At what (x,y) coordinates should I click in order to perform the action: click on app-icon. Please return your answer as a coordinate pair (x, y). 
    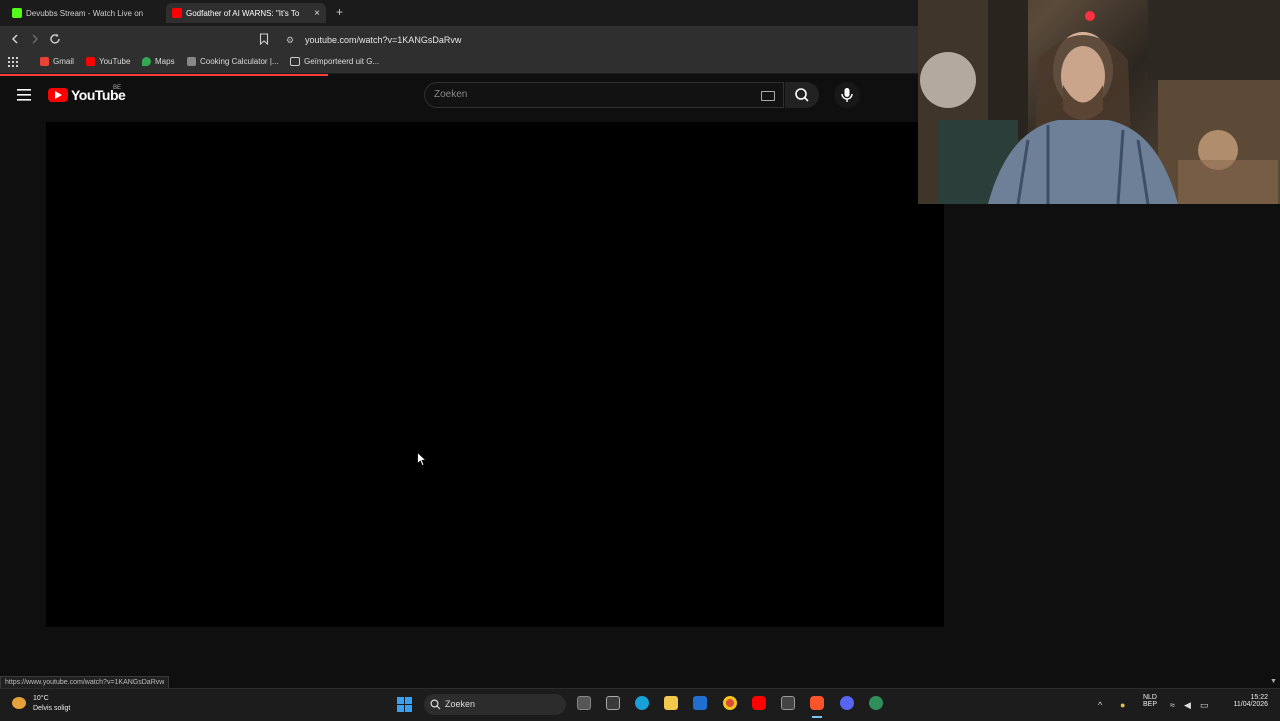
    Looking at the image, I should click on (876, 703).